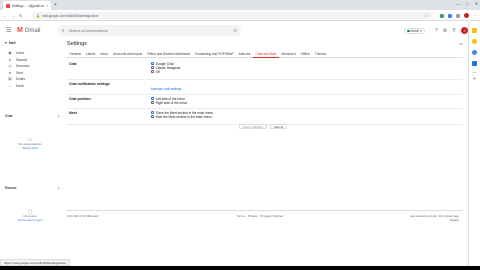  I want to click on status-label: Active, so click(415, 31).